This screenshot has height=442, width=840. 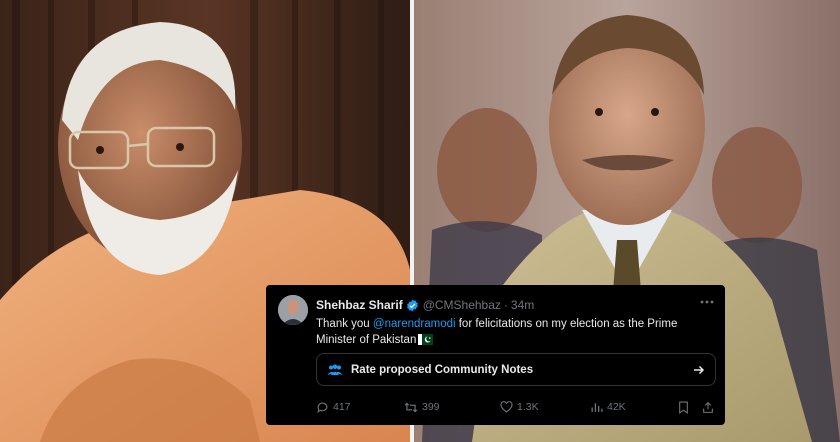 I want to click on tweet-header: Shehbaz Sharif @CMShehbaz · 34m, so click(x=425, y=305).